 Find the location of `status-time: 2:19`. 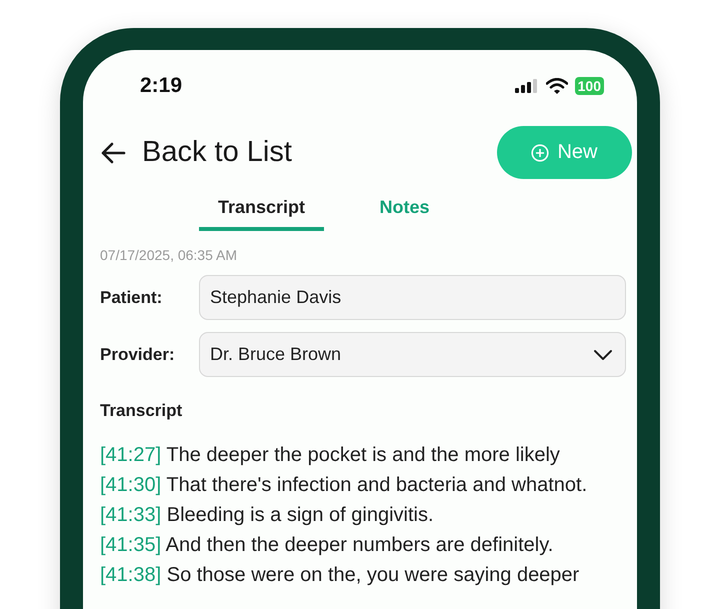

status-time: 2:19 is located at coordinates (161, 86).